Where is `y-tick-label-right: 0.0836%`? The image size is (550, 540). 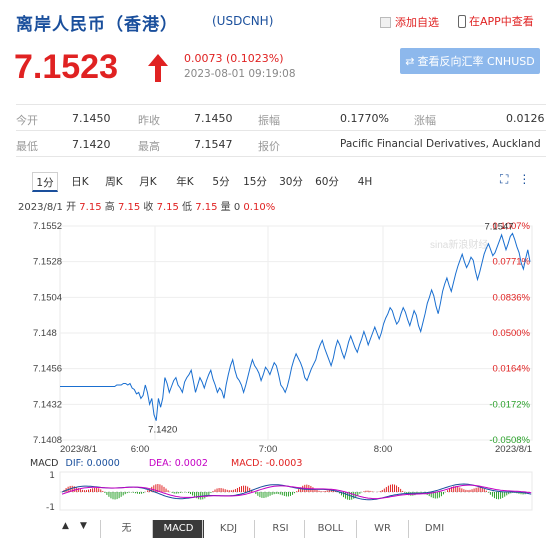 y-tick-label-right: 0.0836% is located at coordinates (511, 297).